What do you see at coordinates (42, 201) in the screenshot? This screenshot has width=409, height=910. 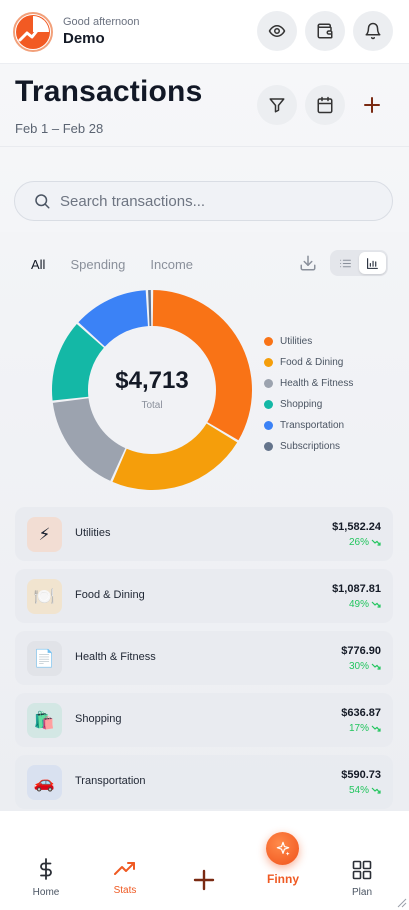 I see `search-icon` at bounding box center [42, 201].